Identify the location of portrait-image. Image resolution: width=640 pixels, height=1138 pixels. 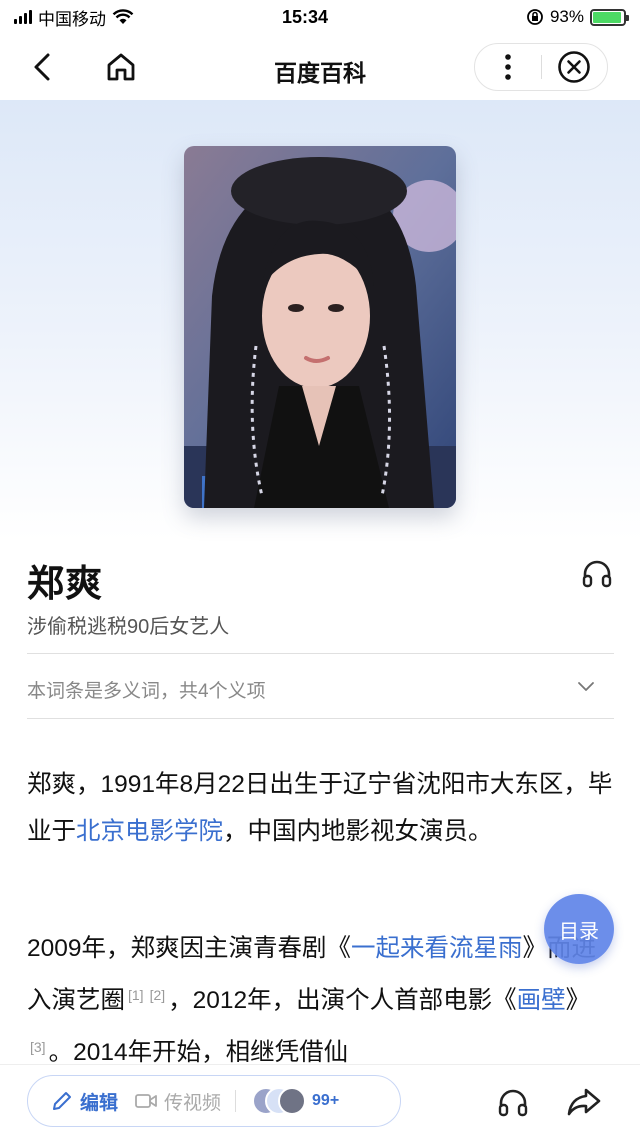
(320, 327).